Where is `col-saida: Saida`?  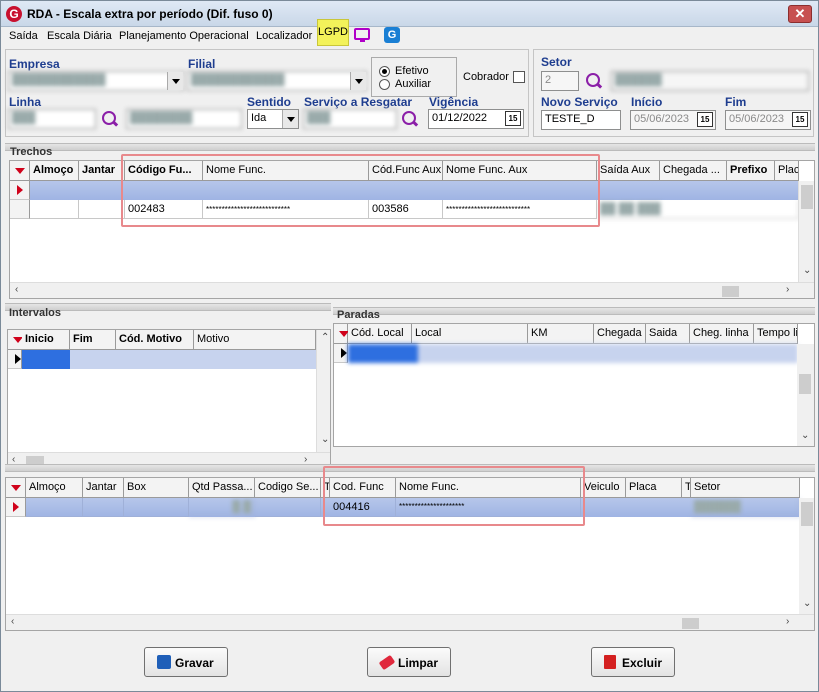 col-saida: Saida is located at coordinates (668, 334).